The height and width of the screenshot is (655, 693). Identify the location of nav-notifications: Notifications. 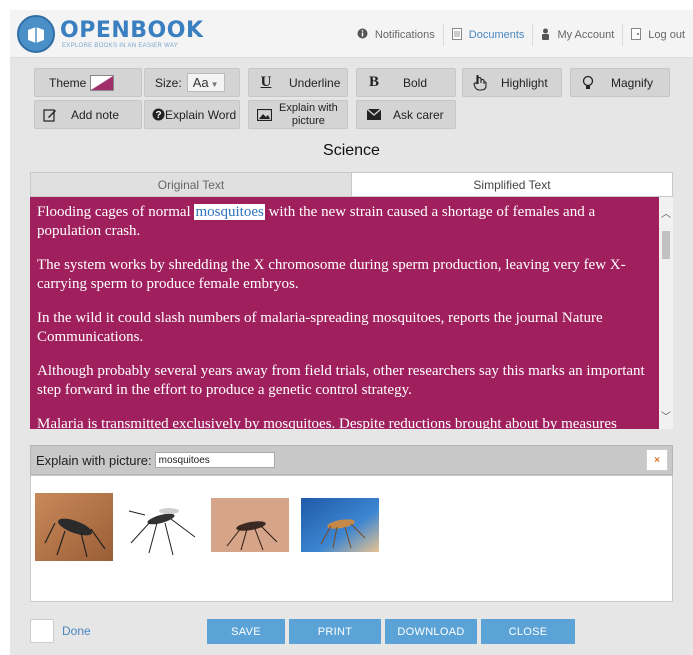
(396, 35).